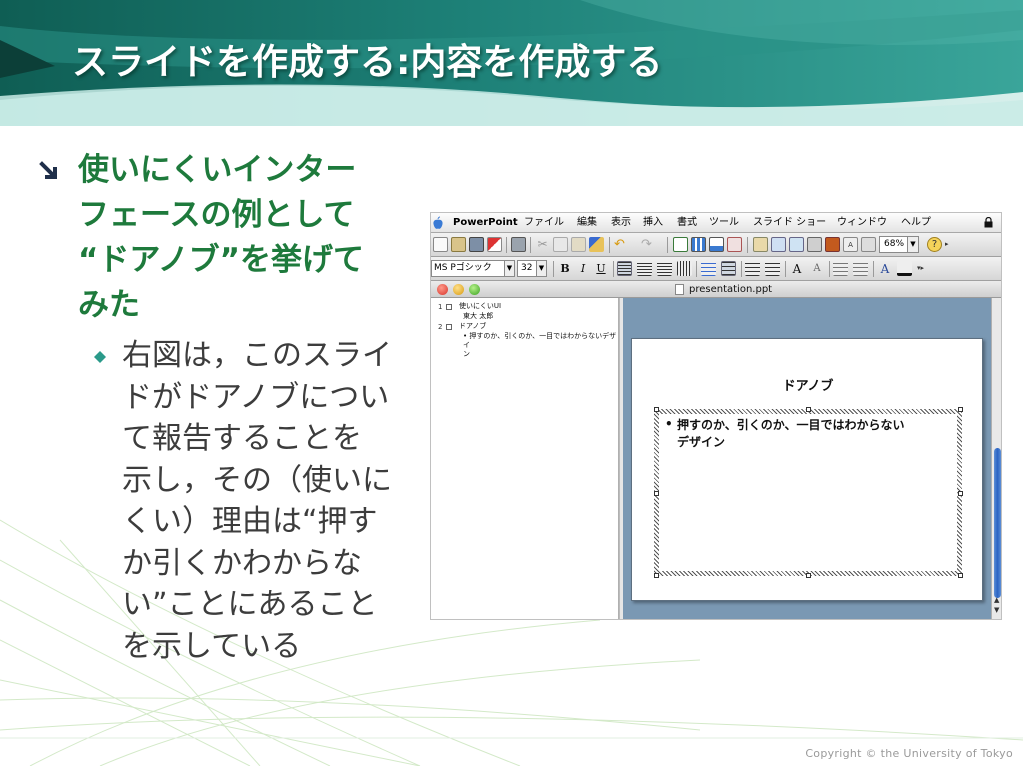 This screenshot has width=1023, height=766. I want to click on font-name-select: MS Pゴシック ▼, so click(473, 268).